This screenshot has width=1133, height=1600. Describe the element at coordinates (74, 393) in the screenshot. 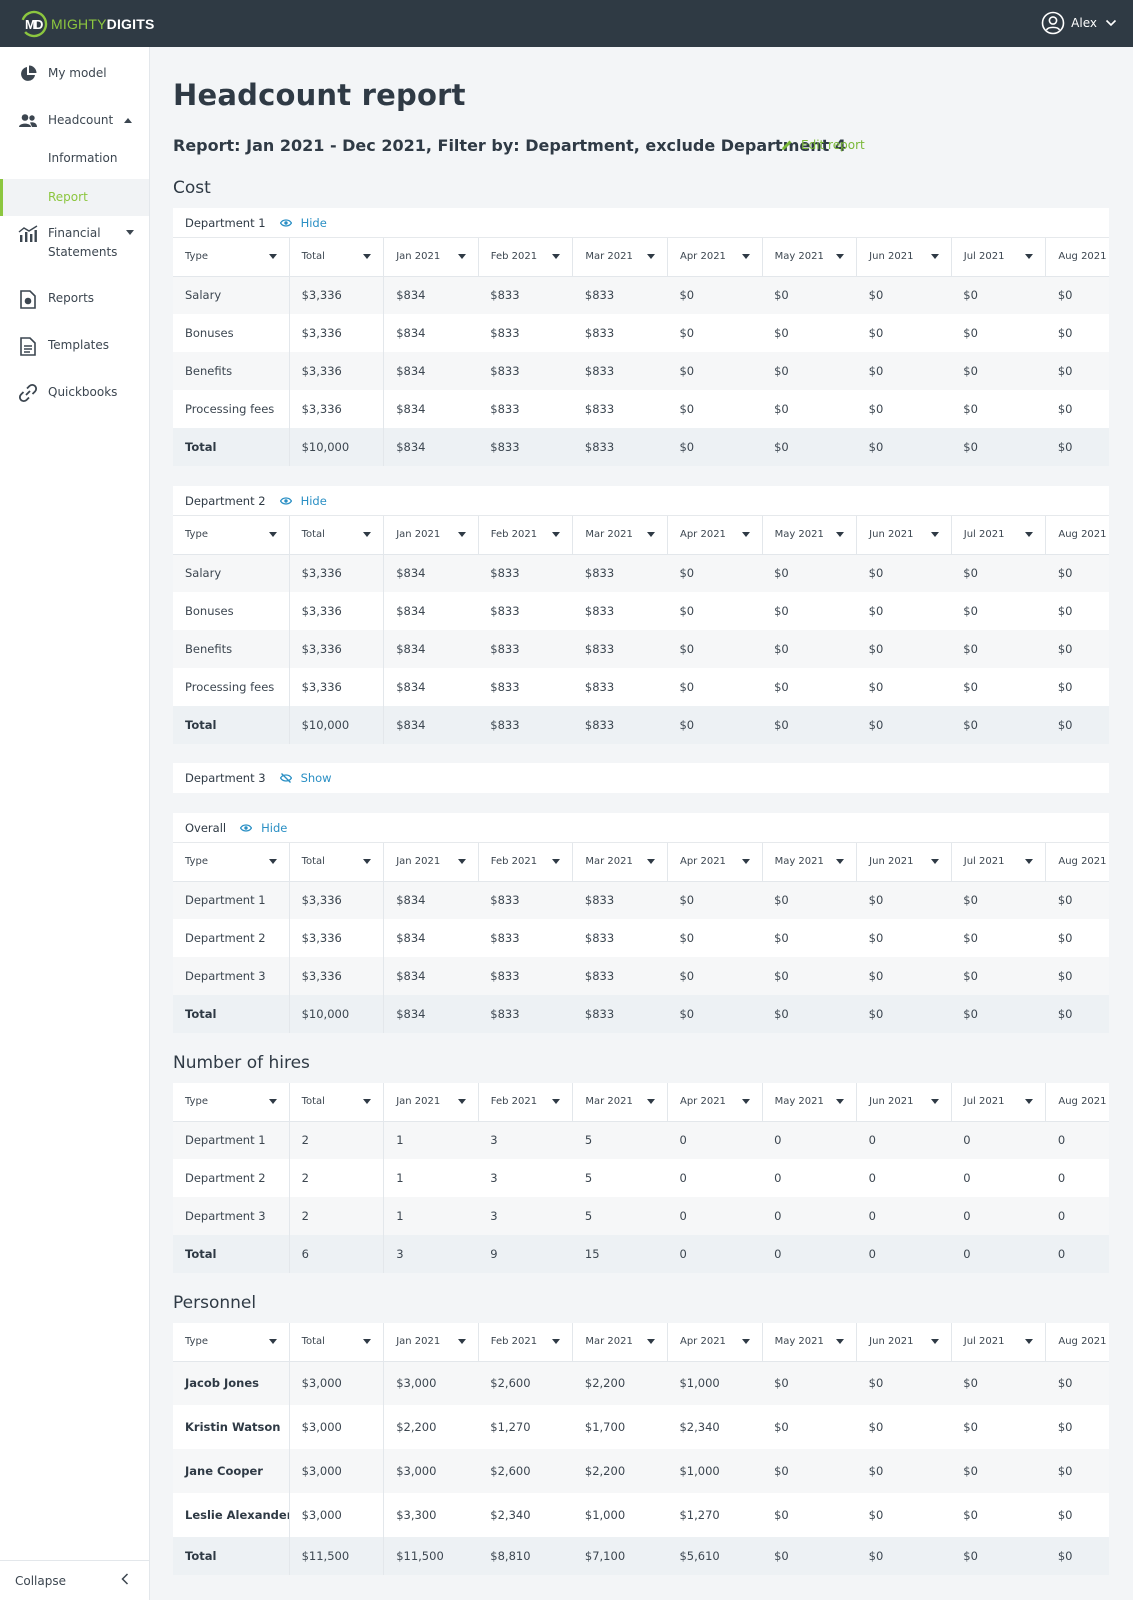

I see `sidebar-item-quickbooks: Quickbooks` at that location.